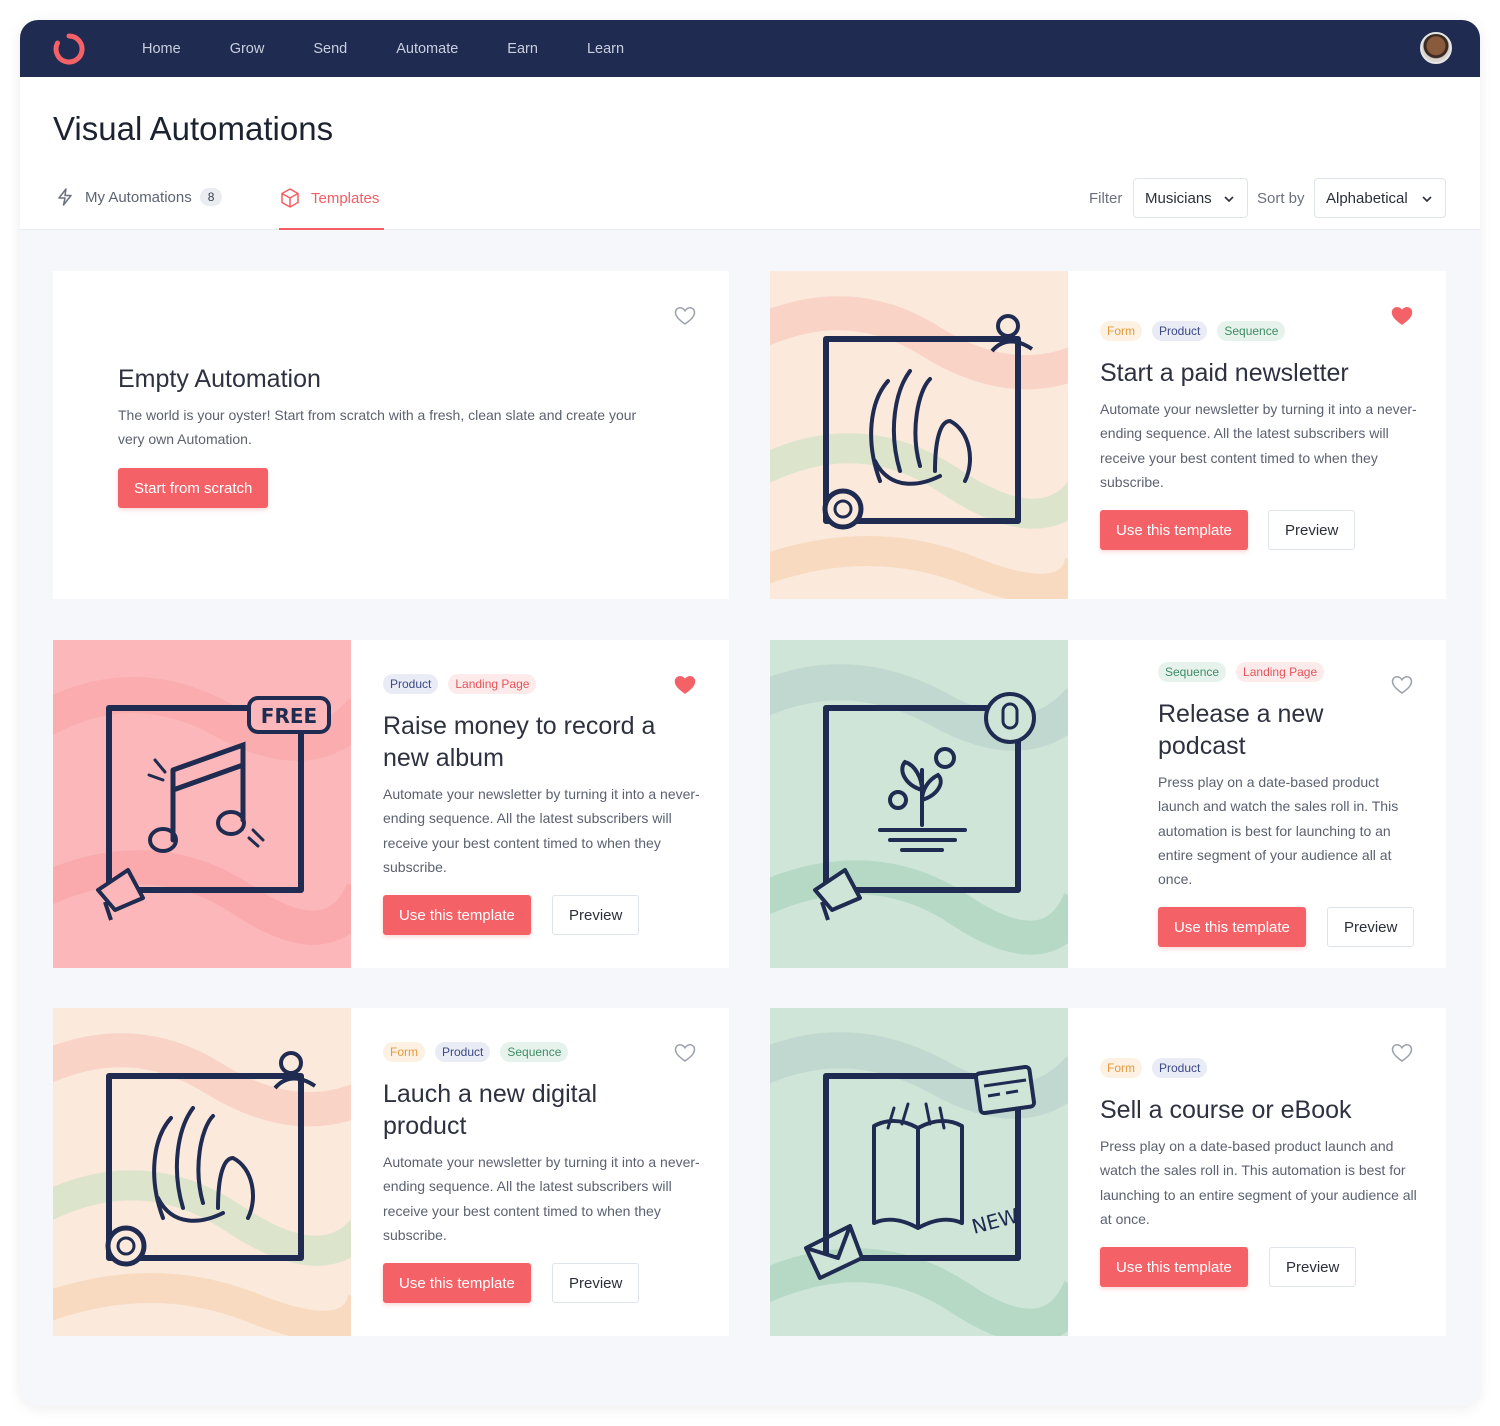 The height and width of the screenshot is (1426, 1500). I want to click on book-illustration: NEW, so click(919, 1172).